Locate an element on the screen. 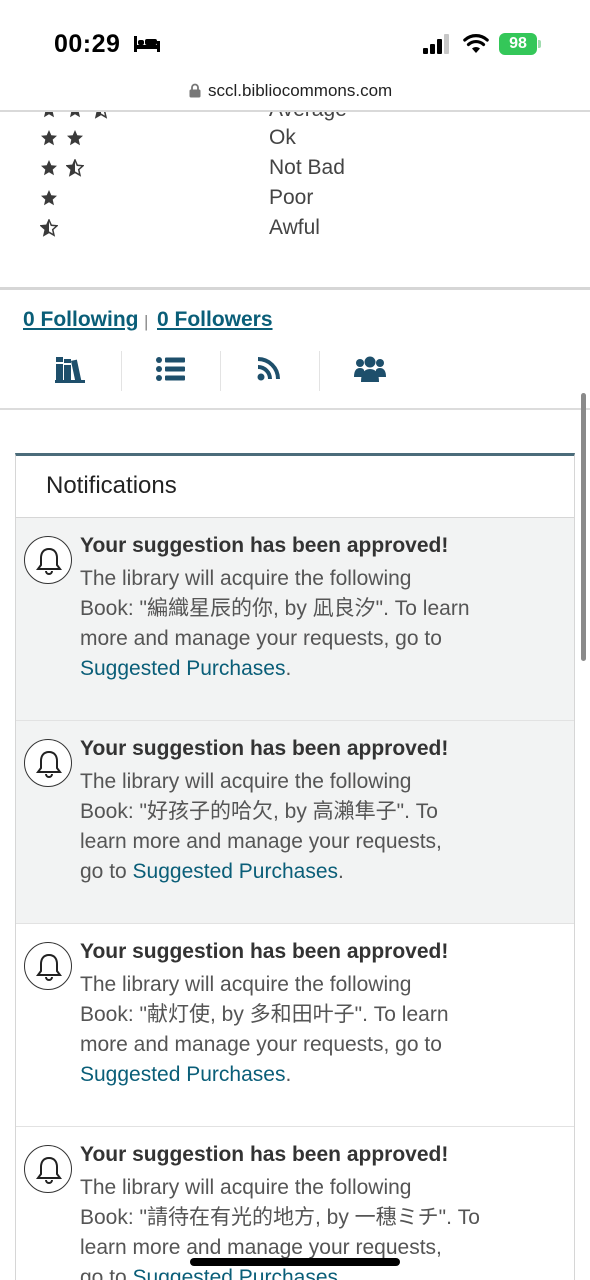 This screenshot has height=1280, width=590. rss-icon is located at coordinates (270, 369).